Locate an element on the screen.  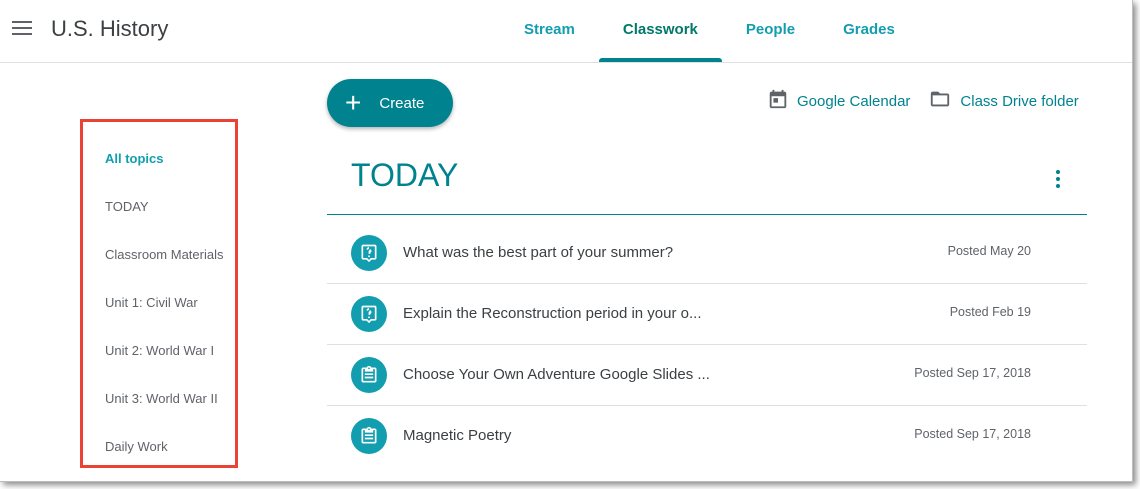
google-calendar-link: Google Calendar is located at coordinates (838, 101).